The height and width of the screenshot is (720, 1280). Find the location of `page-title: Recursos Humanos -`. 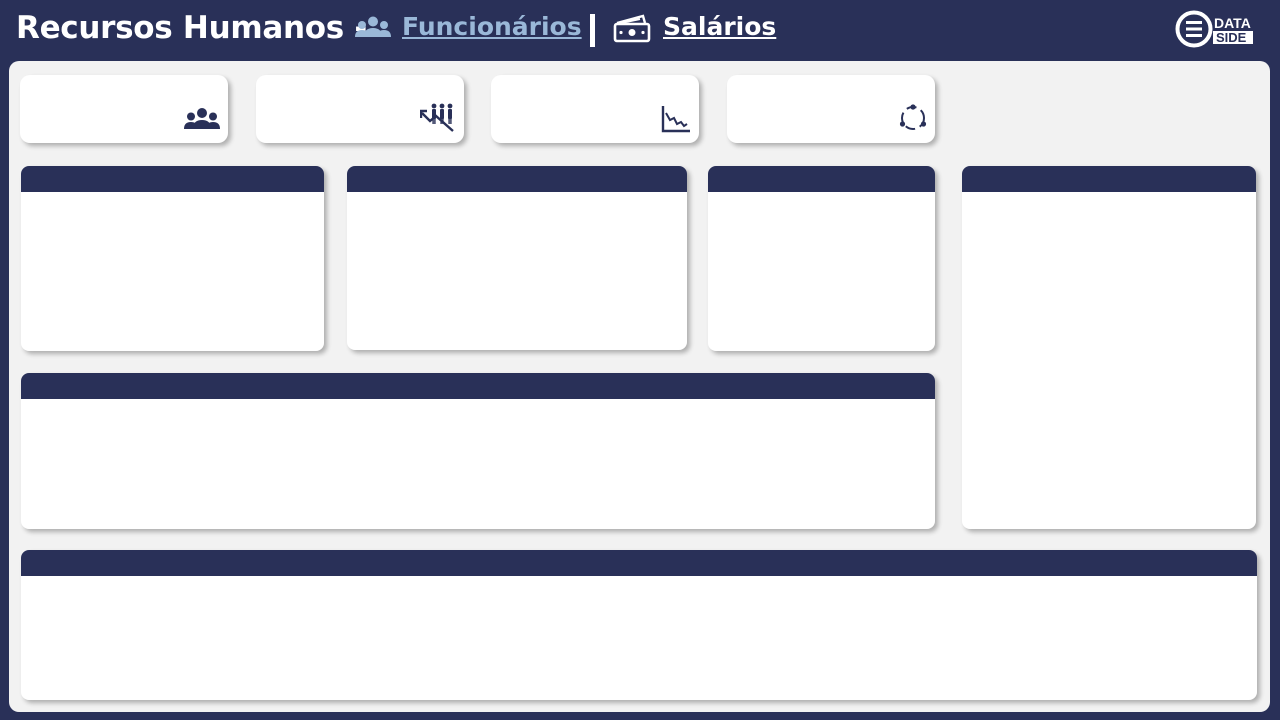

page-title: Recursos Humanos - is located at coordinates (191, 28).